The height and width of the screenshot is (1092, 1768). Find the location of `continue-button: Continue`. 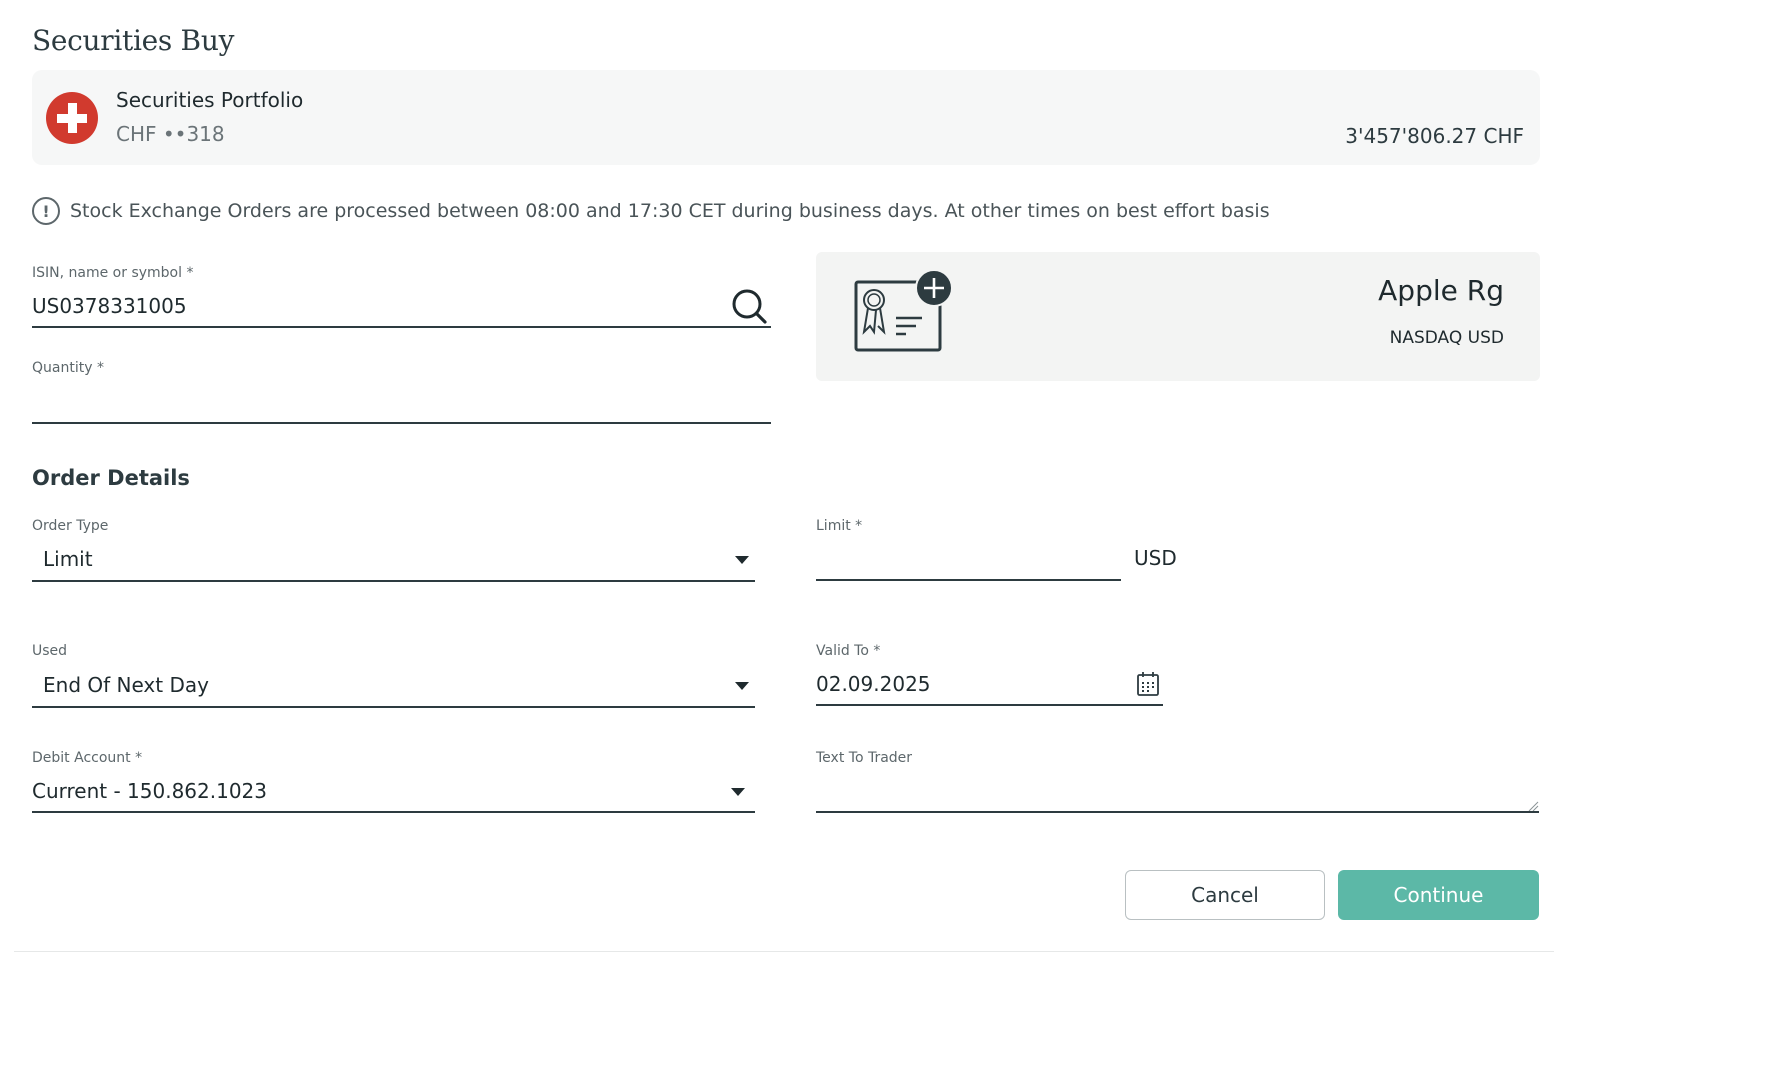

continue-button: Continue is located at coordinates (1438, 895).